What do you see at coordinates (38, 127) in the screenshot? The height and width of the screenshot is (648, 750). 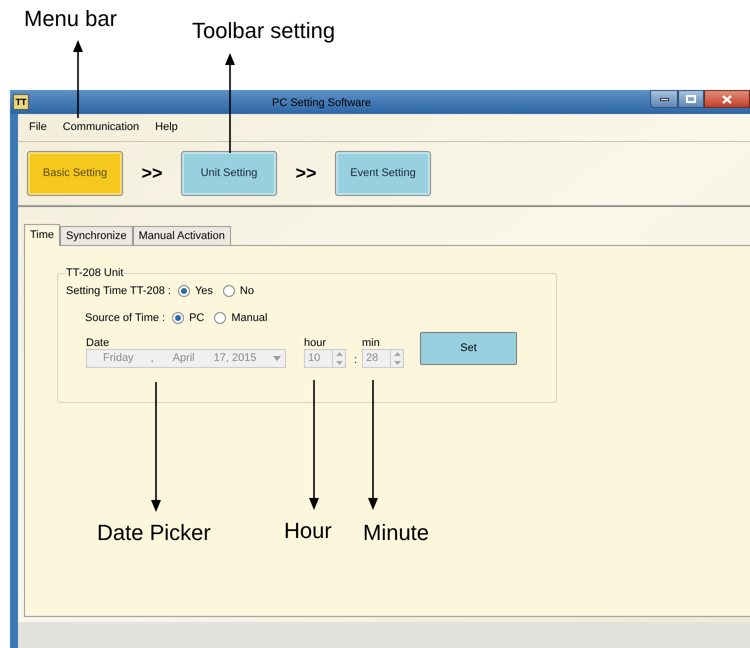 I see `menu-item: File` at bounding box center [38, 127].